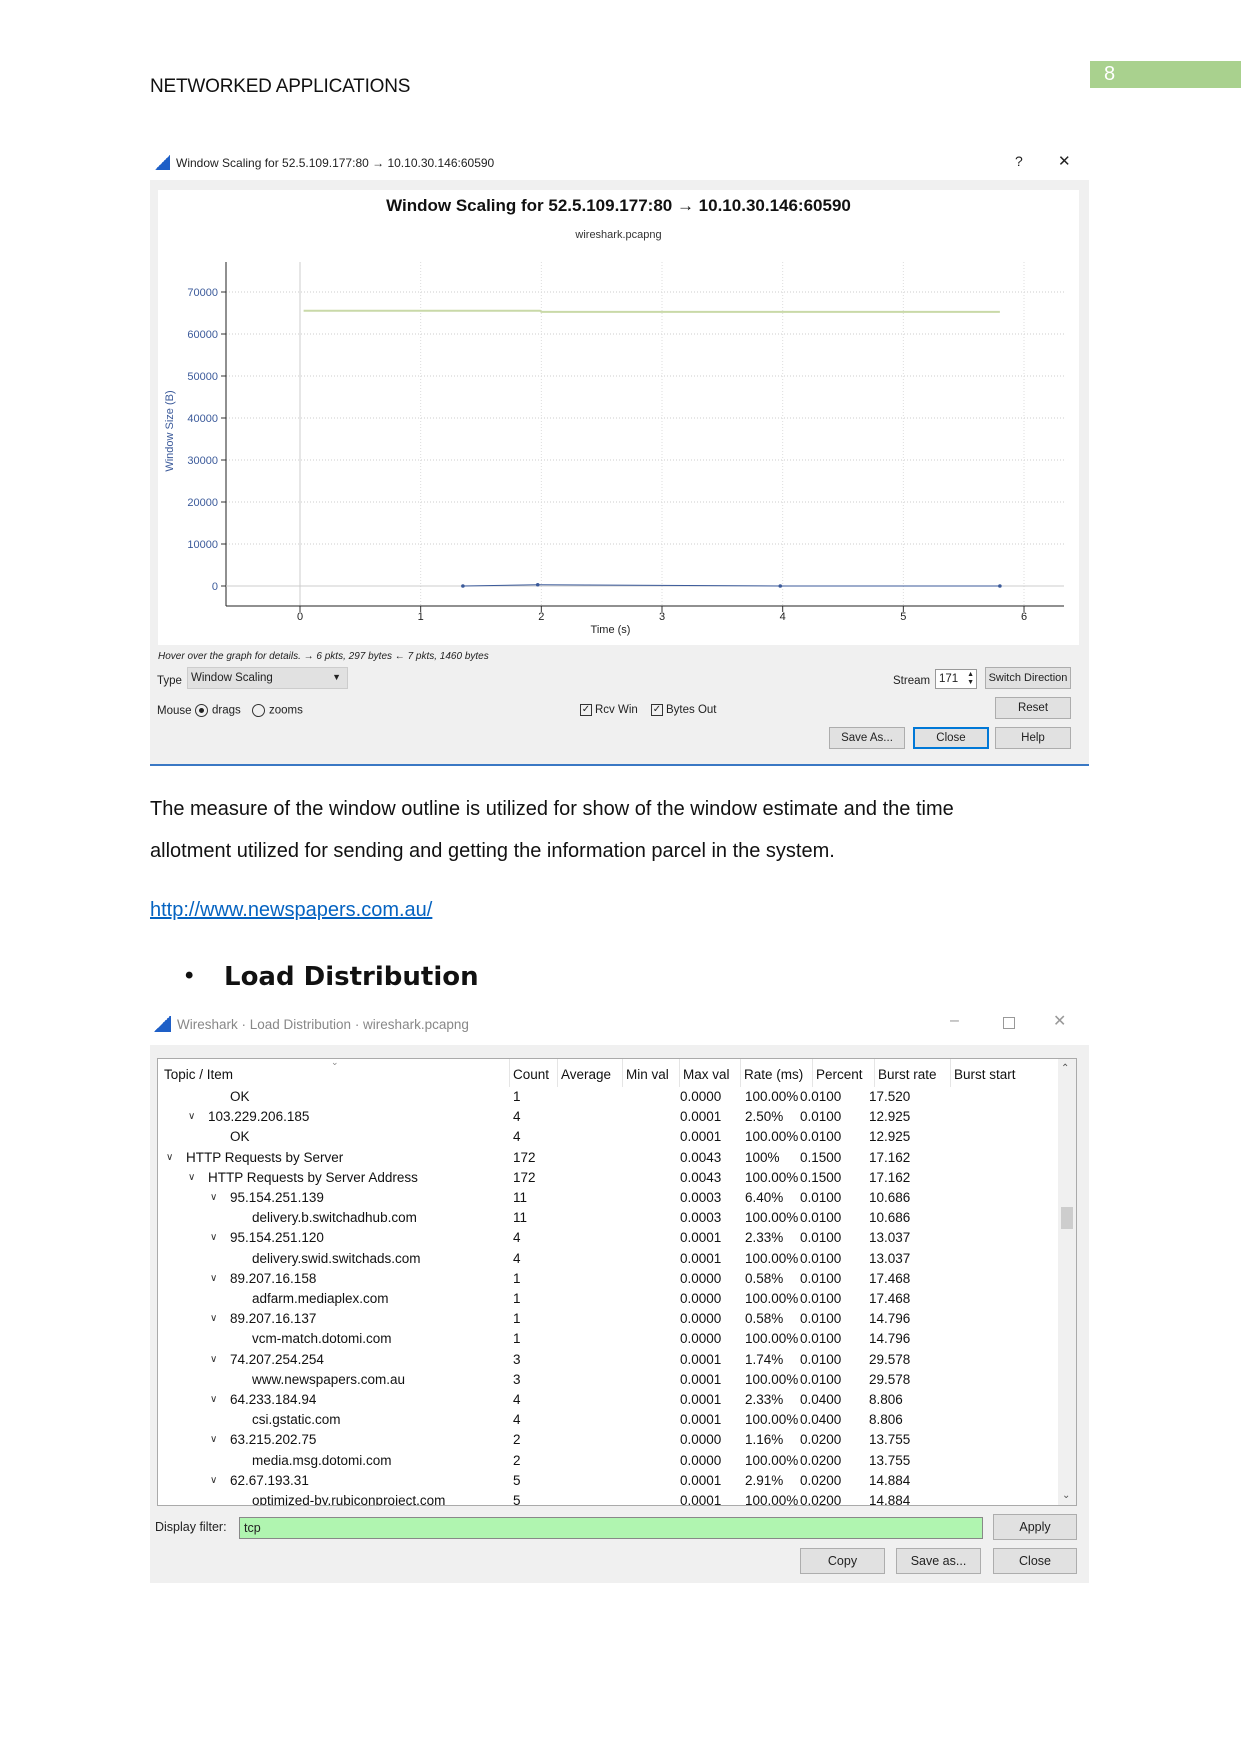 The width and height of the screenshot is (1241, 1754). I want to click on display-filter-label: Display filter:, so click(191, 1527).